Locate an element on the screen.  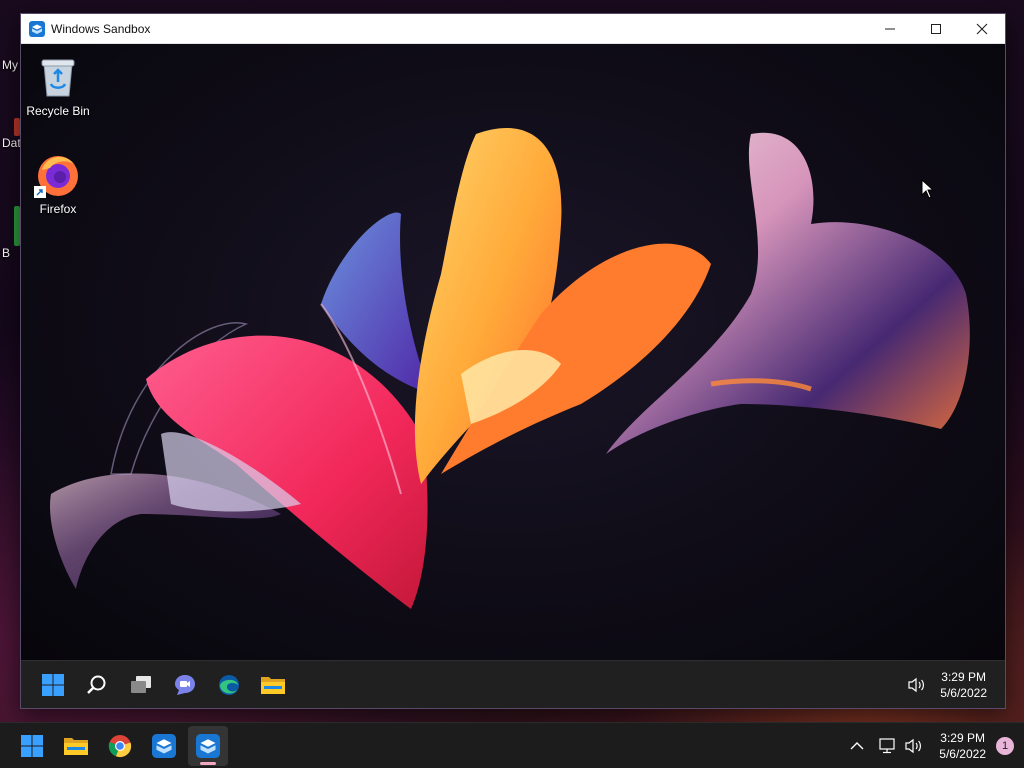
network-icon is located at coordinates (887, 746).